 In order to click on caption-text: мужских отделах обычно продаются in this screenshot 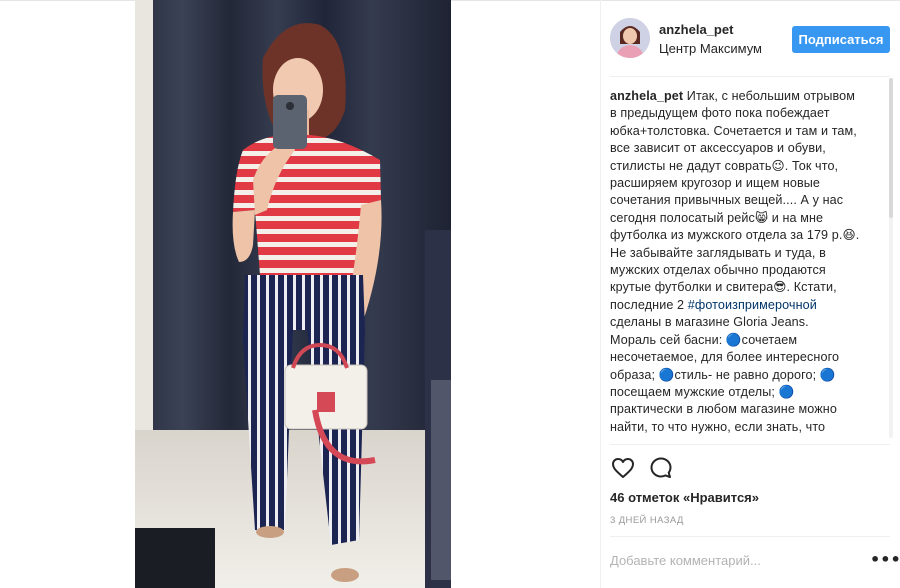, I will do `click(718, 270)`.